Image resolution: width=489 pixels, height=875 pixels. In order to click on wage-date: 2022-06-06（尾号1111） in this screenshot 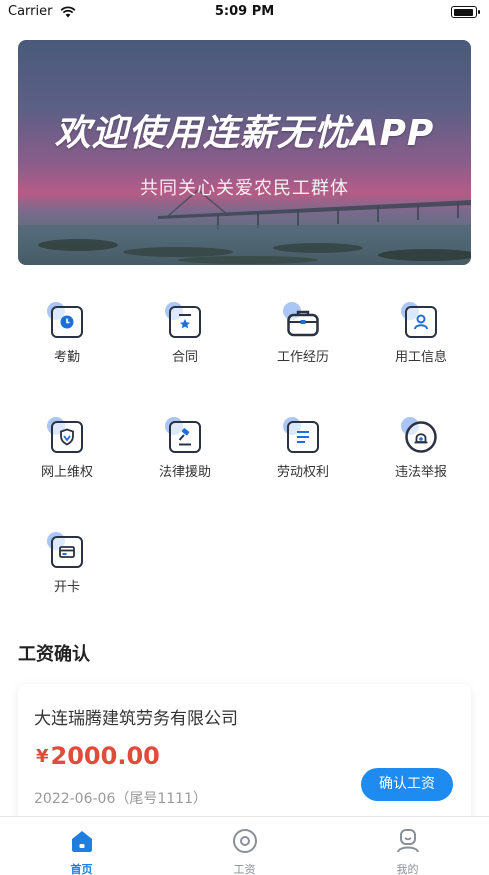, I will do `click(120, 799)`.